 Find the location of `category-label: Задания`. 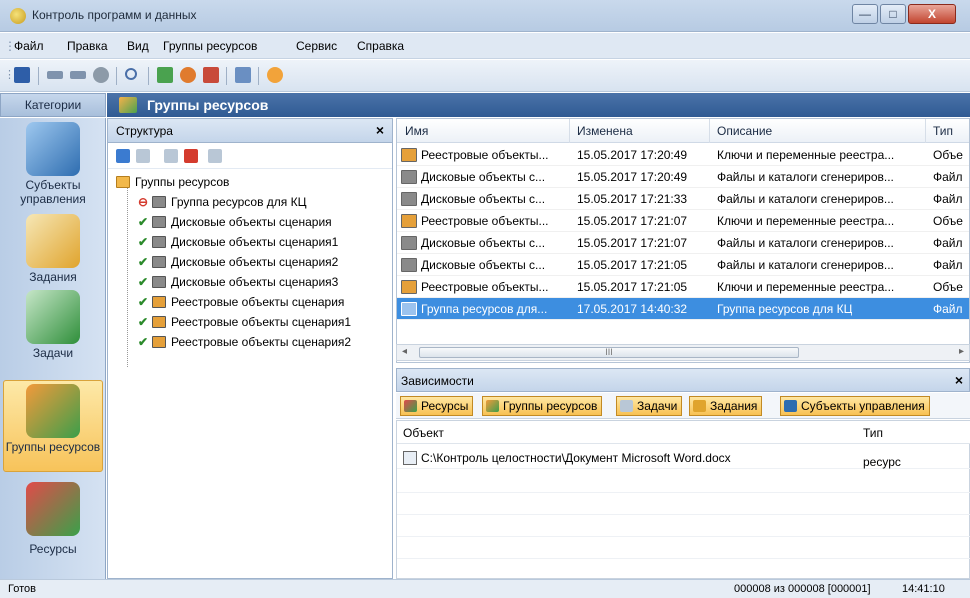

category-label: Задания is located at coordinates (53, 277).